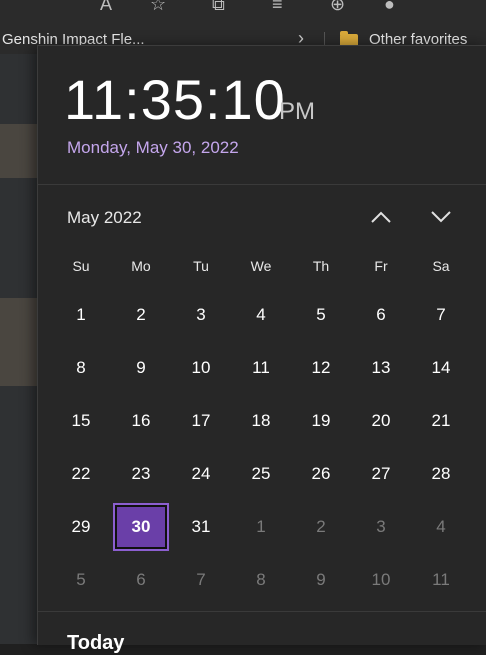 This screenshot has height=655, width=486. Describe the element at coordinates (441, 421) in the screenshot. I see `calendar-day: 21` at that location.